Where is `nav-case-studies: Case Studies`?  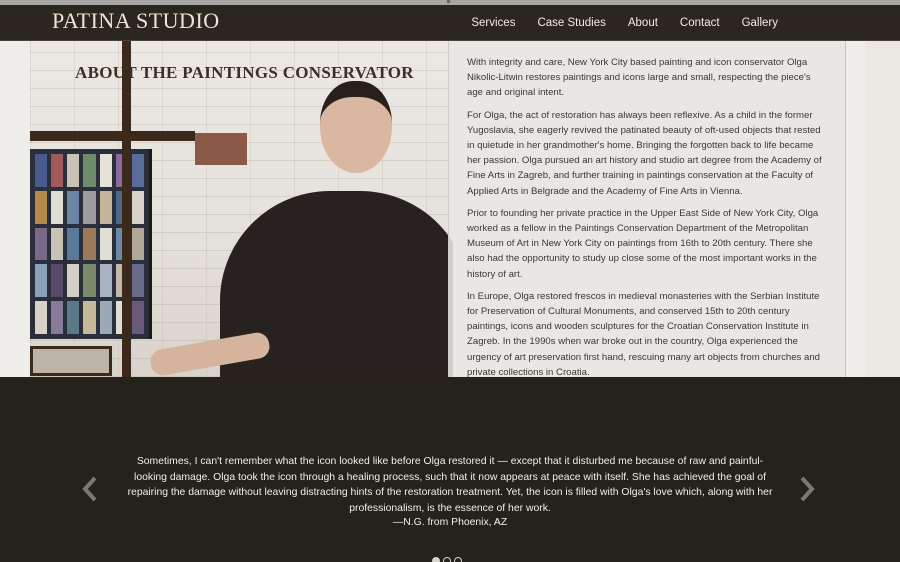 nav-case-studies: Case Studies is located at coordinates (571, 23).